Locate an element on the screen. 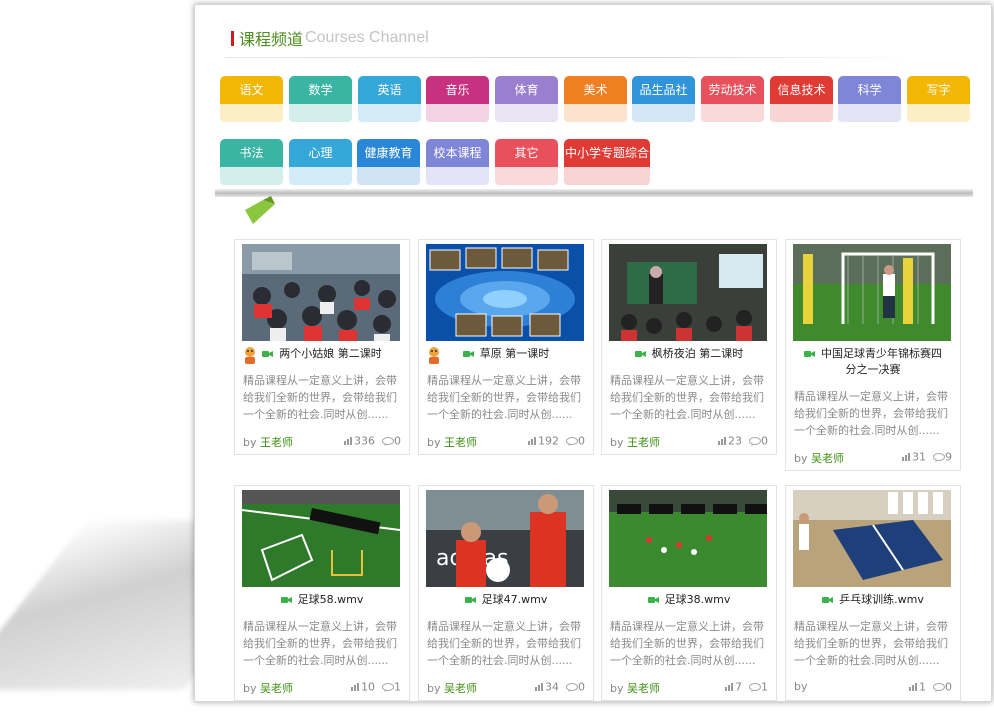 The image size is (994, 718). course-title: 中国足球青少年锦标赛四分之一决赛 is located at coordinates (881, 361).